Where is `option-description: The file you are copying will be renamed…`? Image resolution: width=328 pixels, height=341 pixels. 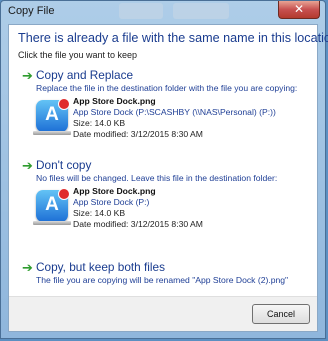
option-description: The file you are copying will be renamed… is located at coordinates (162, 280).